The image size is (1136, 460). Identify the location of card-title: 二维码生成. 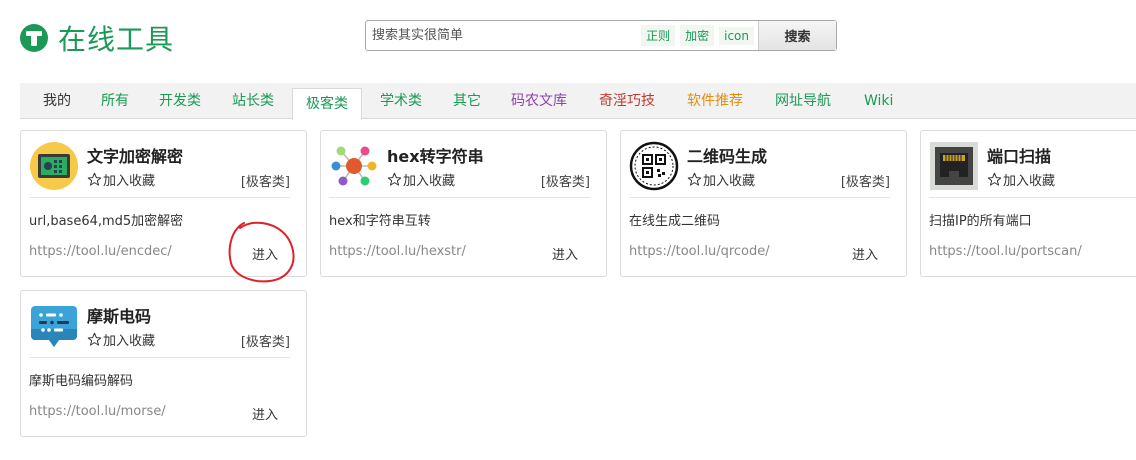
(727, 155).